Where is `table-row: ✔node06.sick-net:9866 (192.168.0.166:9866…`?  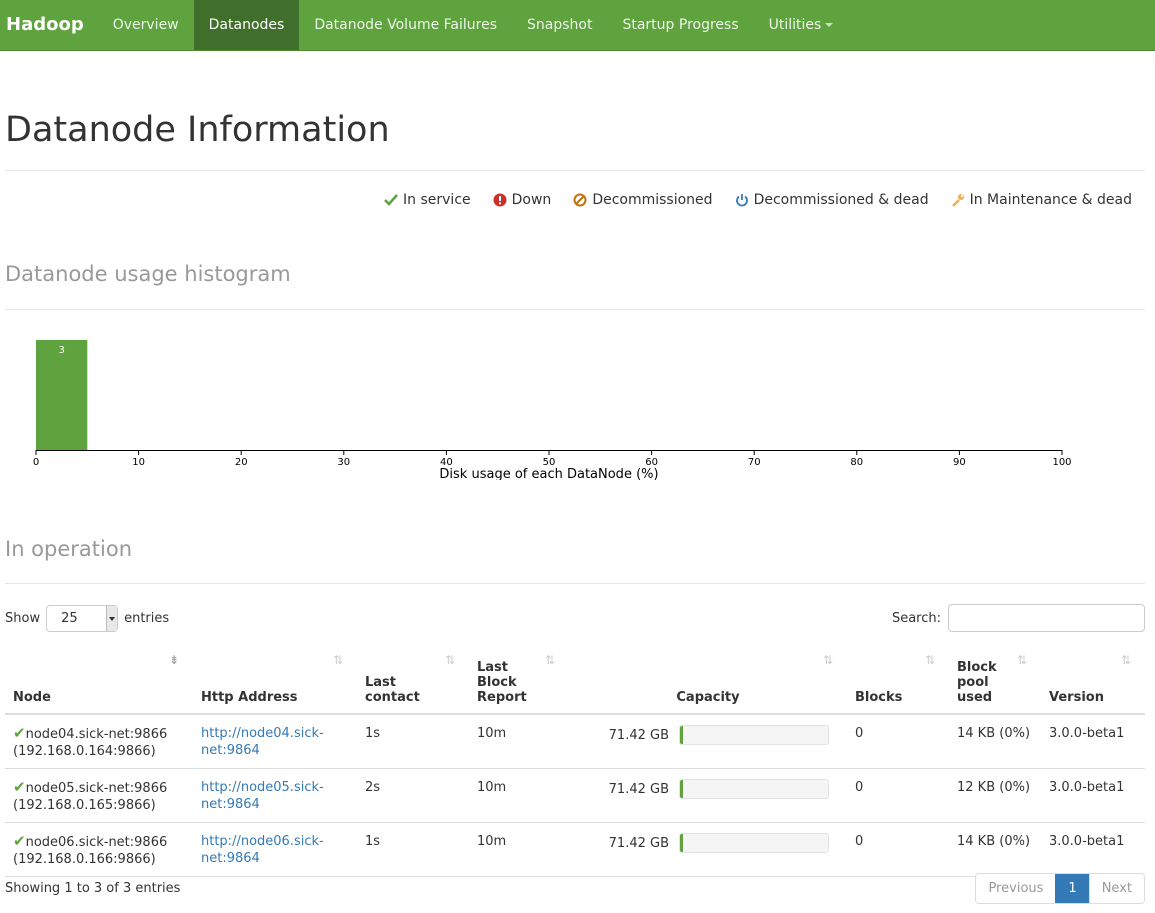
table-row: ✔node06.sick-net:9866 (192.168.0.166:9866… is located at coordinates (575, 849).